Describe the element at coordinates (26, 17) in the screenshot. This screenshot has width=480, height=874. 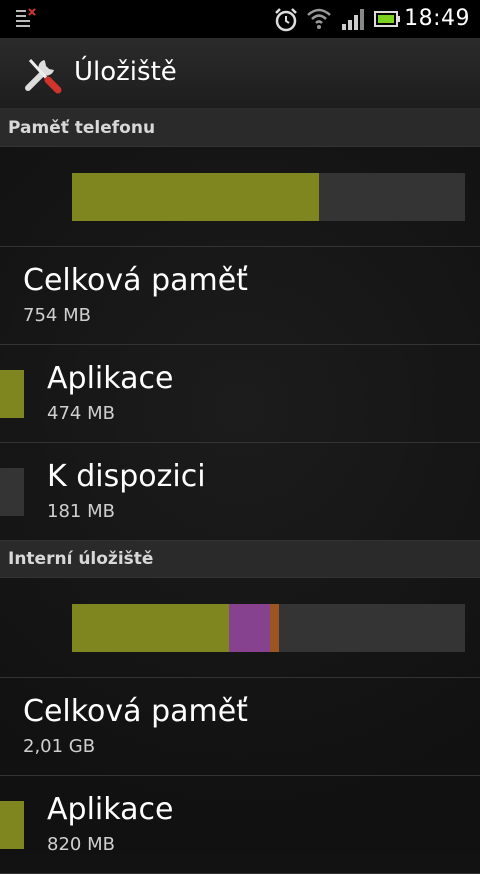
I see `notification-icon` at that location.